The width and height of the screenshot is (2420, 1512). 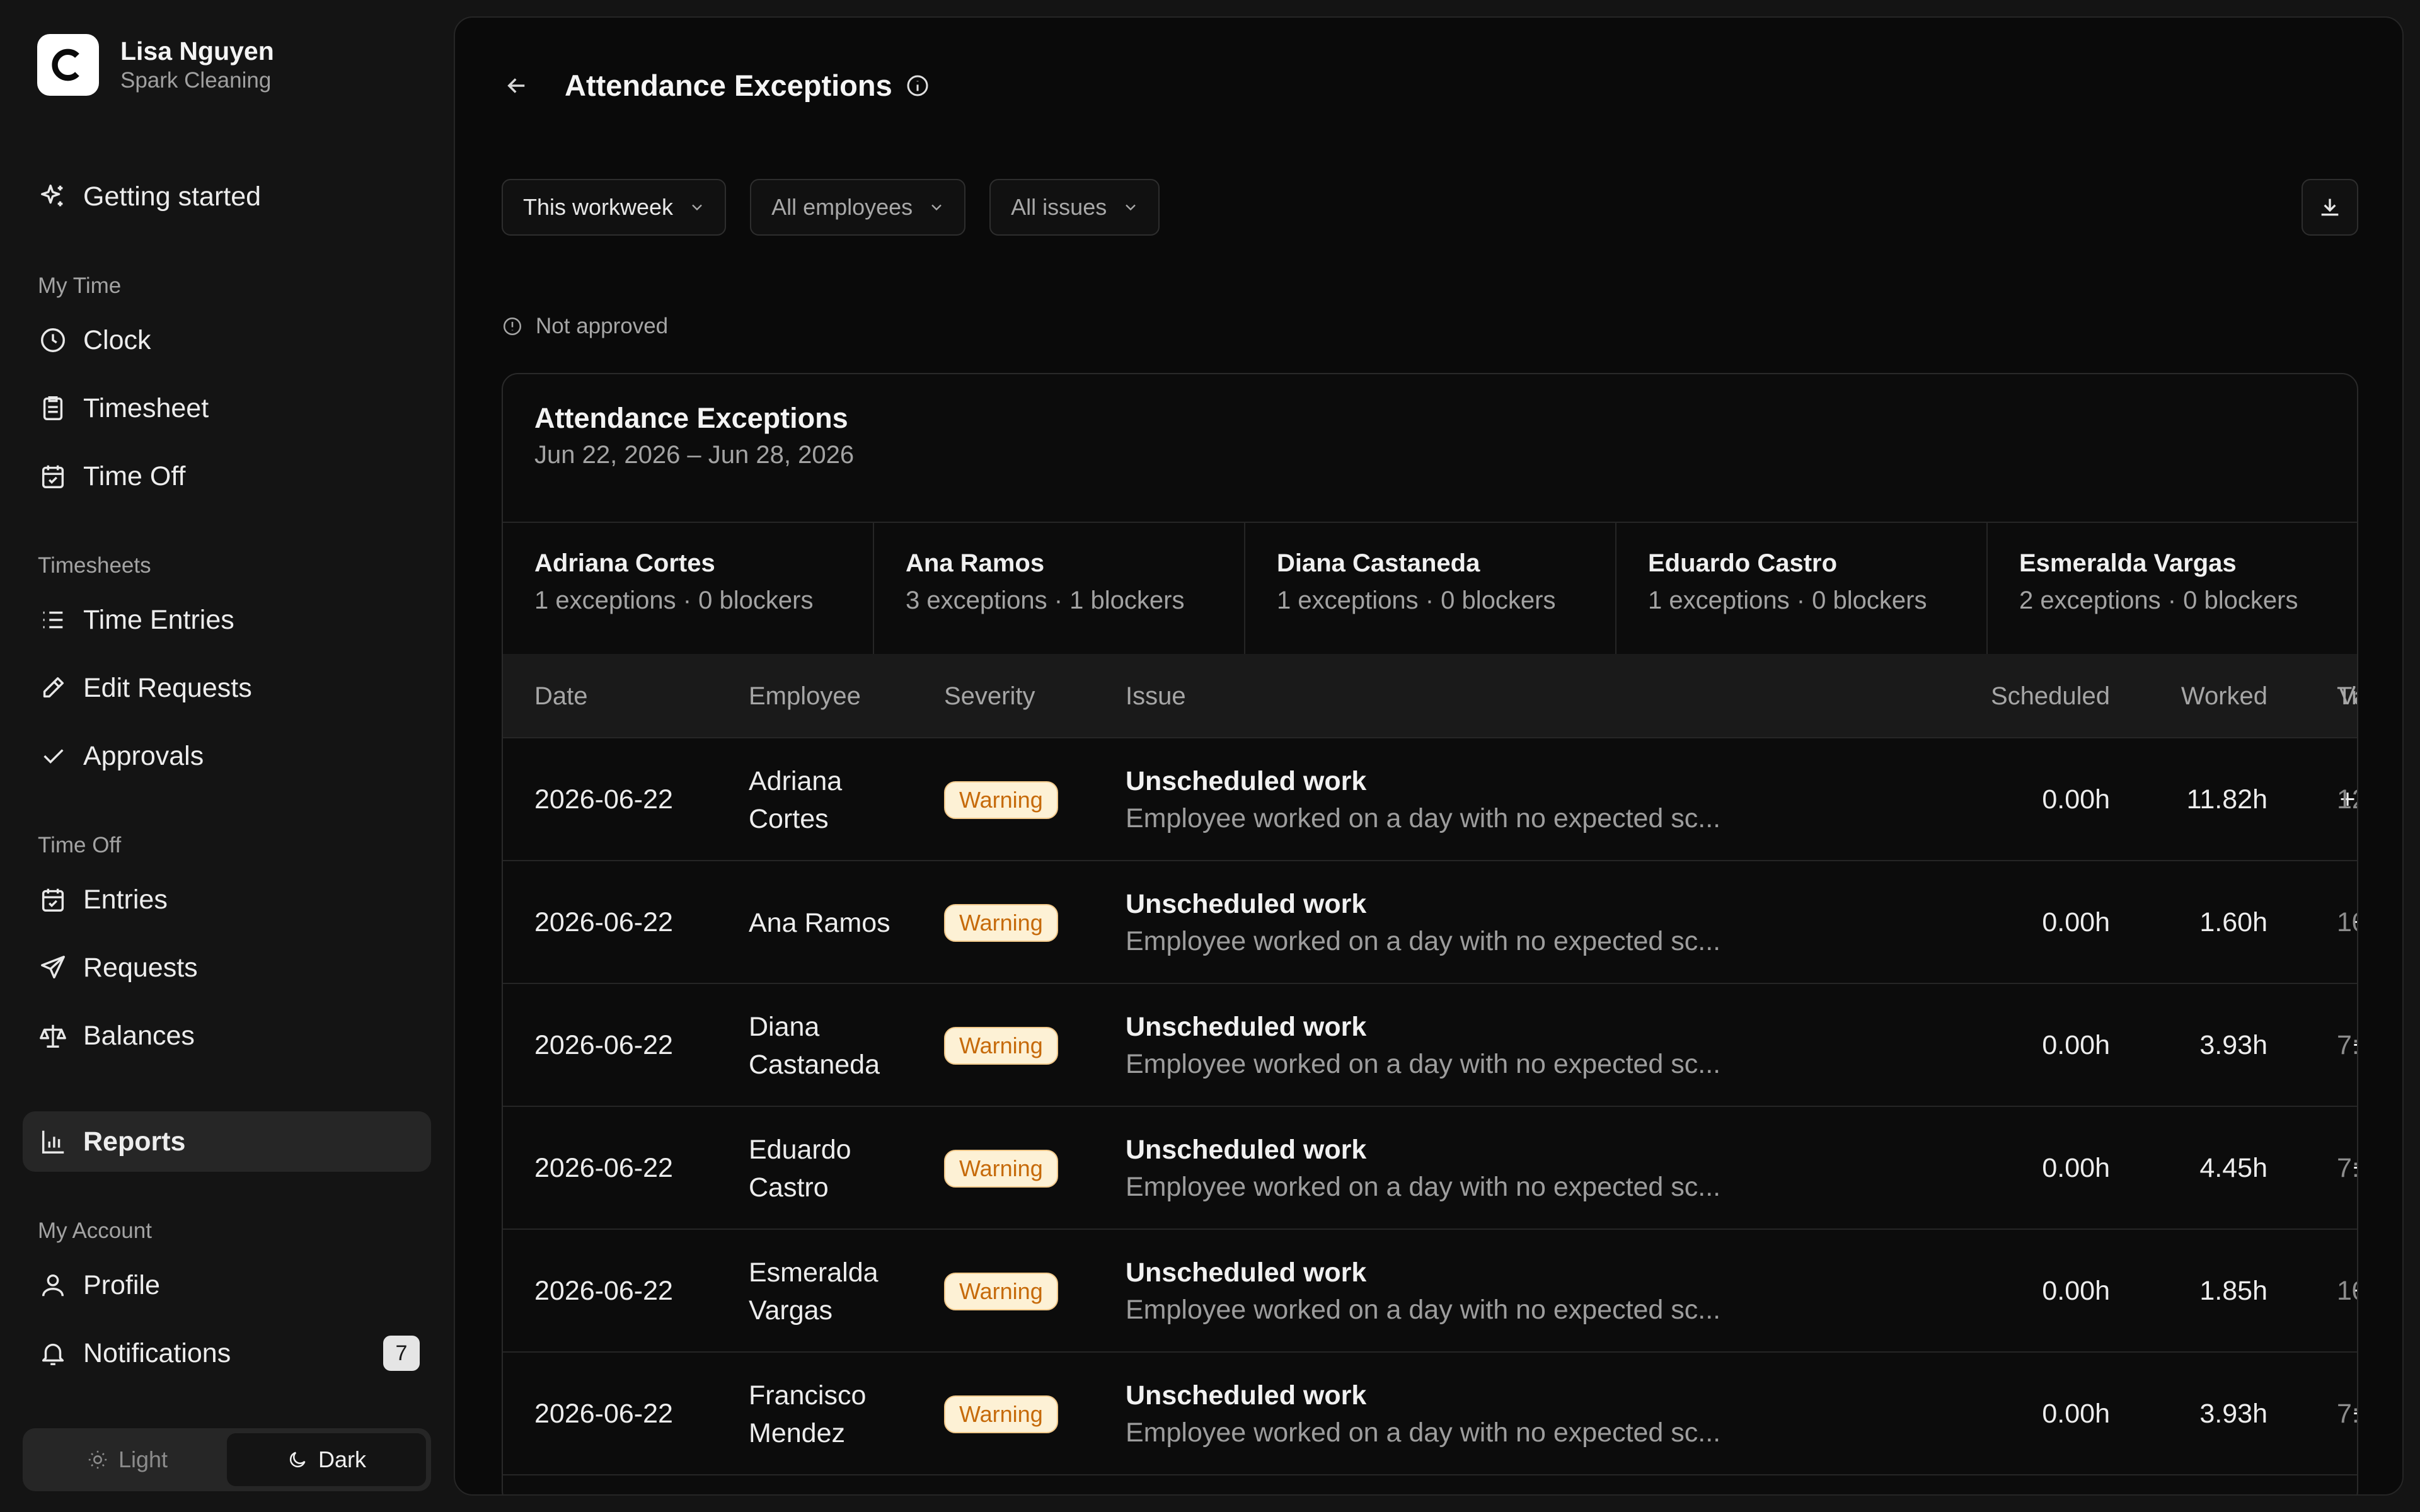 I want to click on download-button, so click(x=2330, y=207).